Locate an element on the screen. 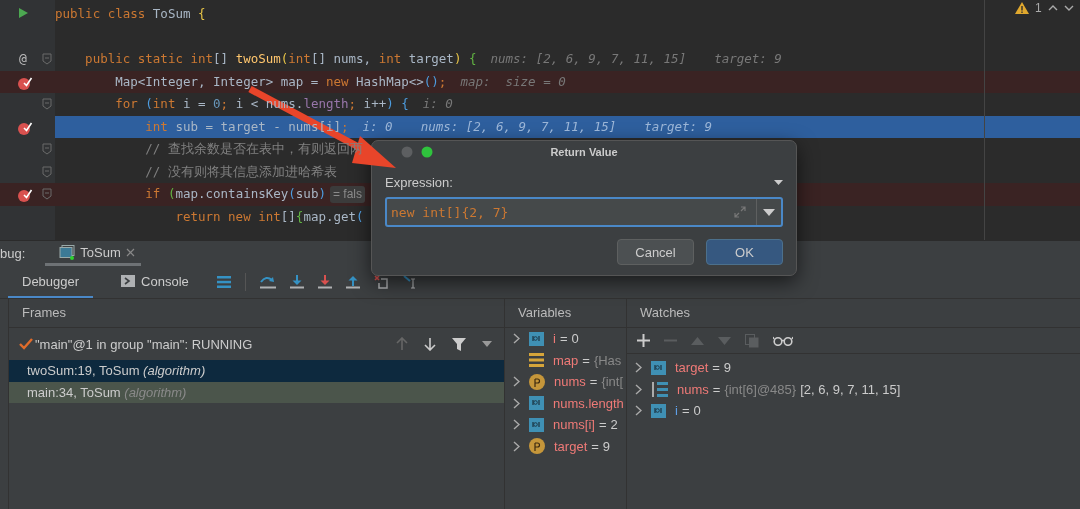  watch-entry: nums = {int[6]@485} [2, 6, 9, 7, 11, 15] is located at coordinates (789, 389).